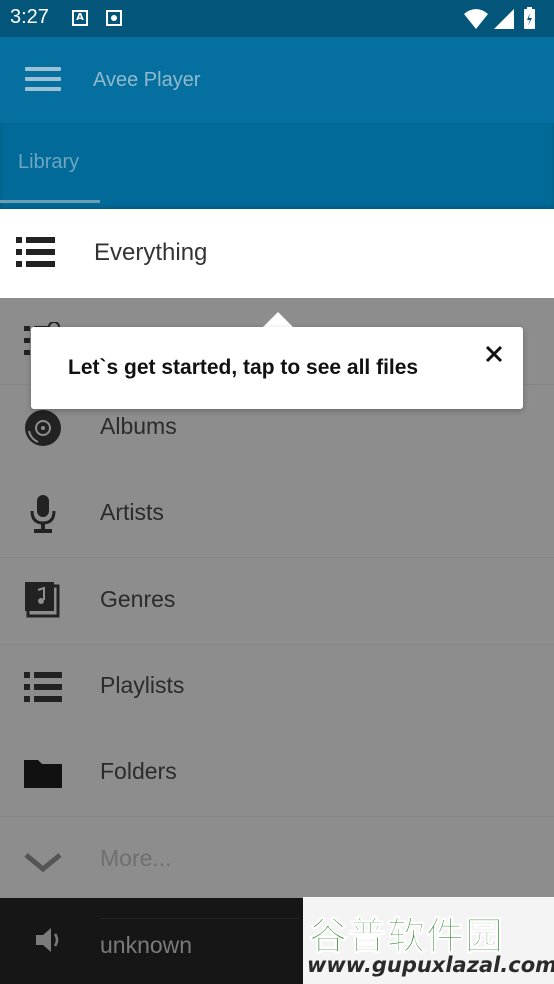 Image resolution: width=554 pixels, height=984 pixels. Describe the element at coordinates (132, 512) in the screenshot. I see `library-item-label: Artists` at that location.